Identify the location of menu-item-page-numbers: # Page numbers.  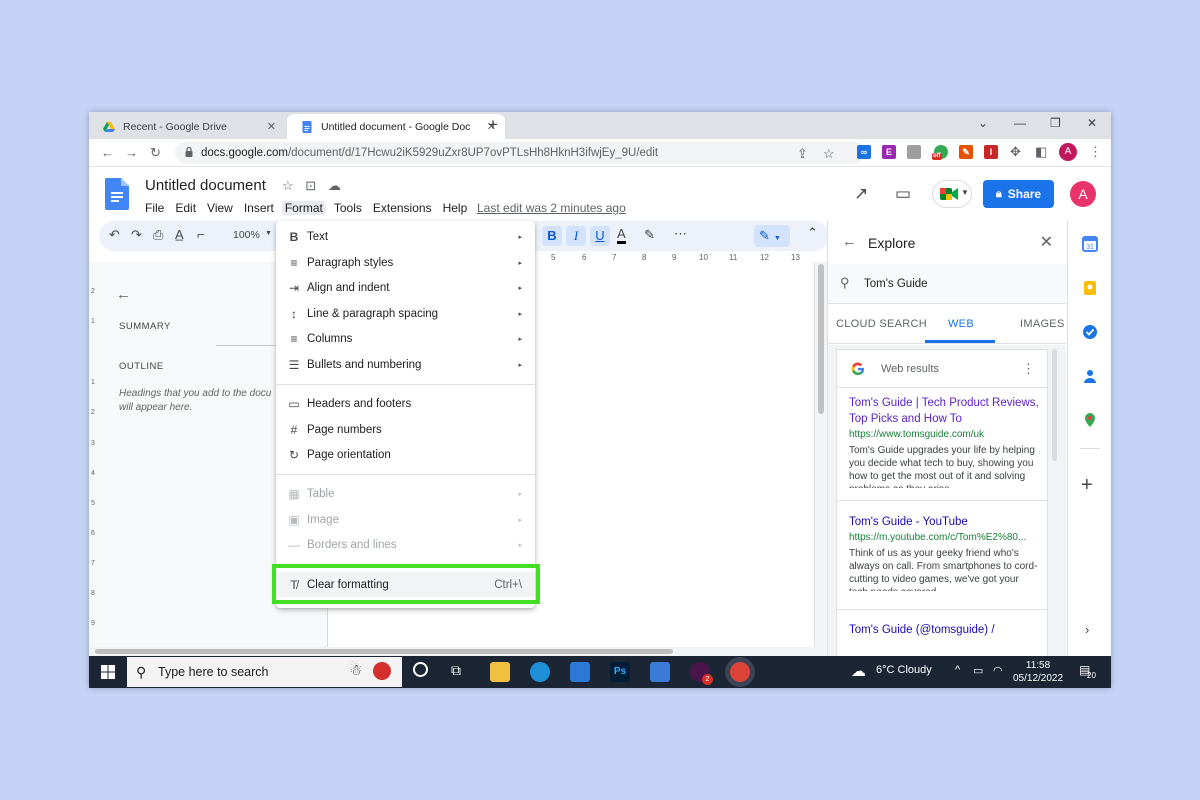
(405, 429).